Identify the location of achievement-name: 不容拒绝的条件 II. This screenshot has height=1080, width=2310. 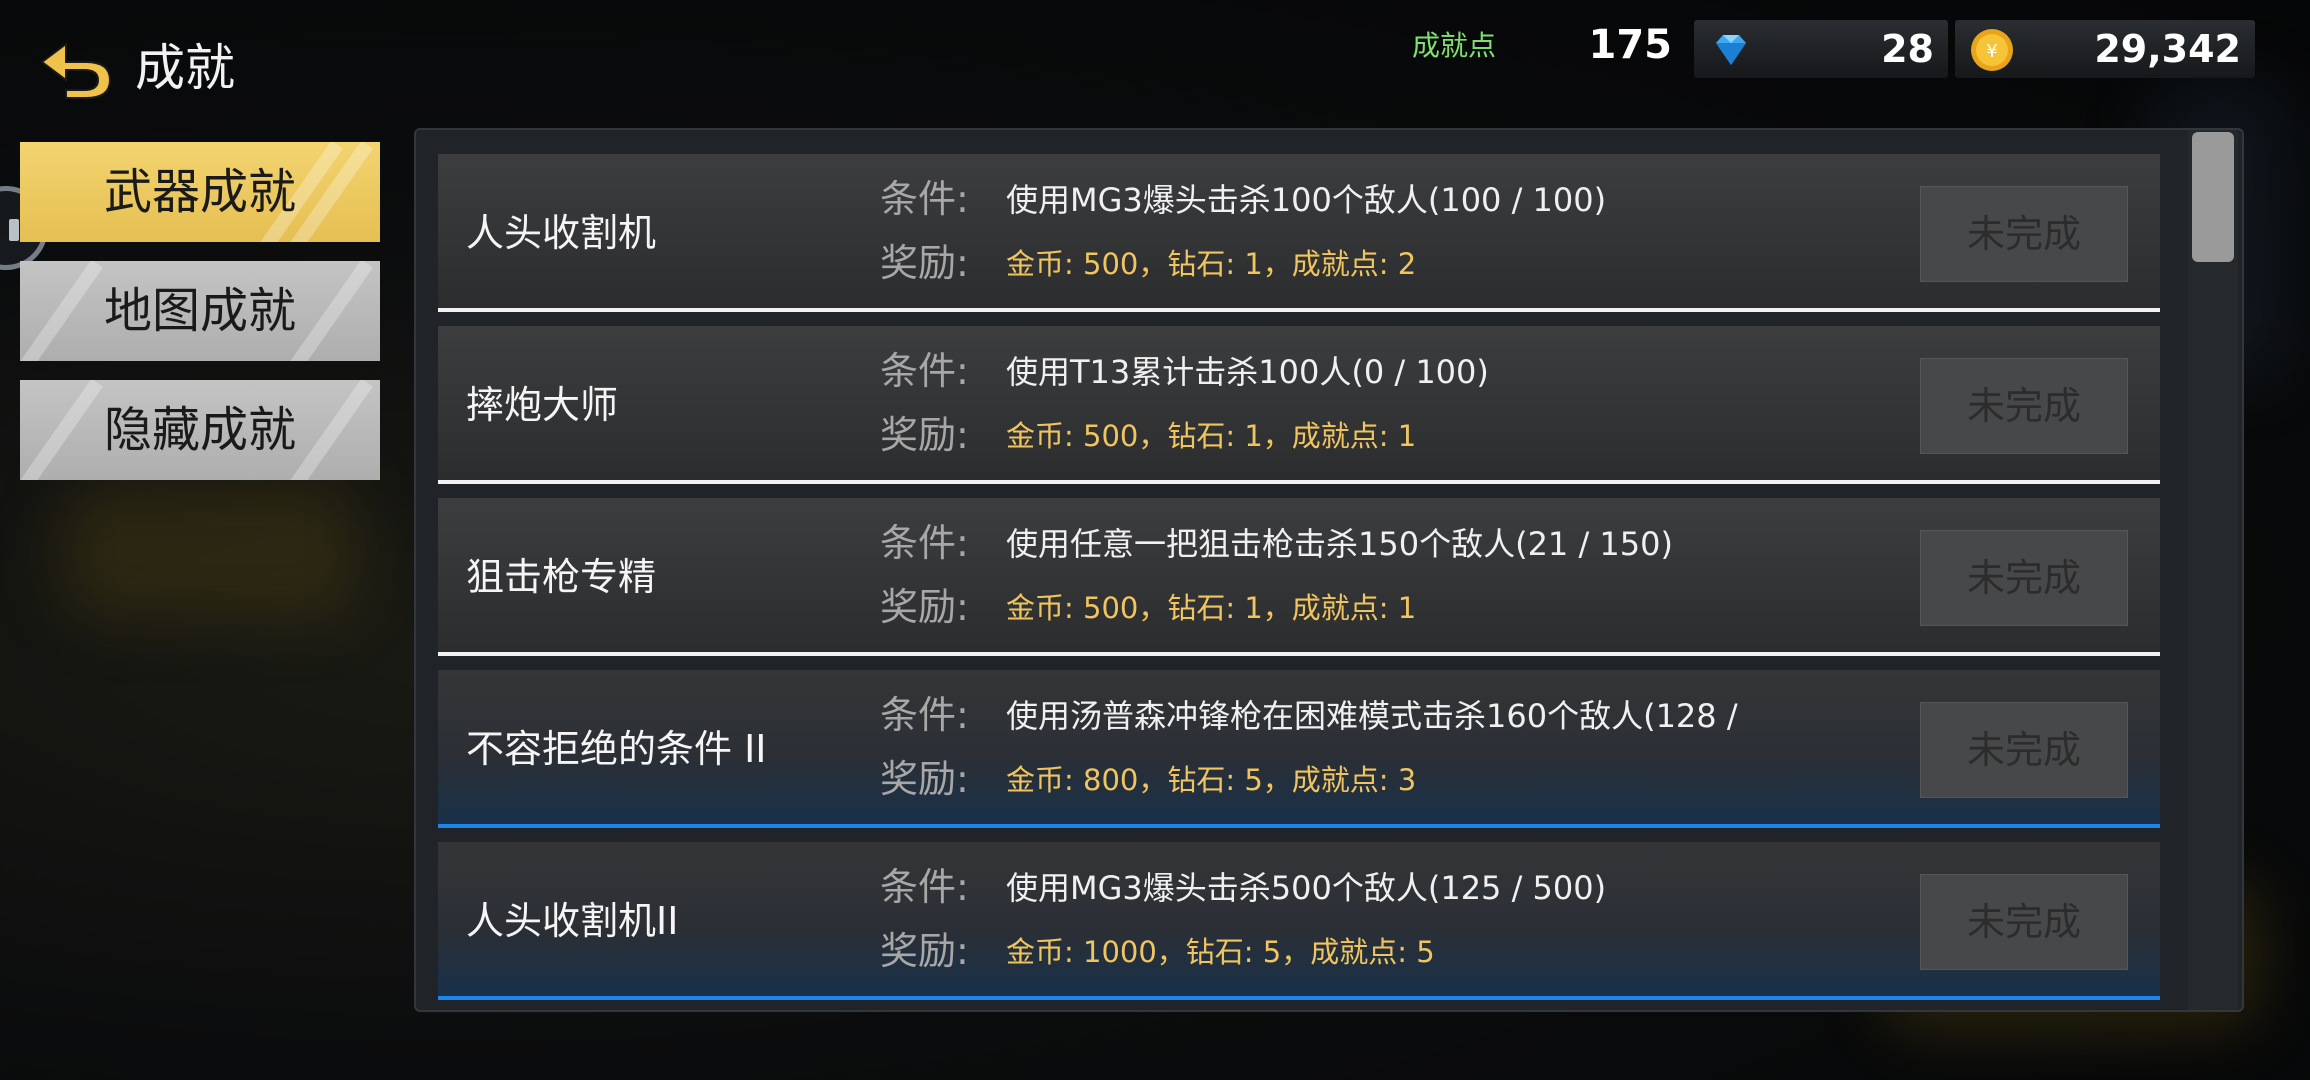
(616, 749).